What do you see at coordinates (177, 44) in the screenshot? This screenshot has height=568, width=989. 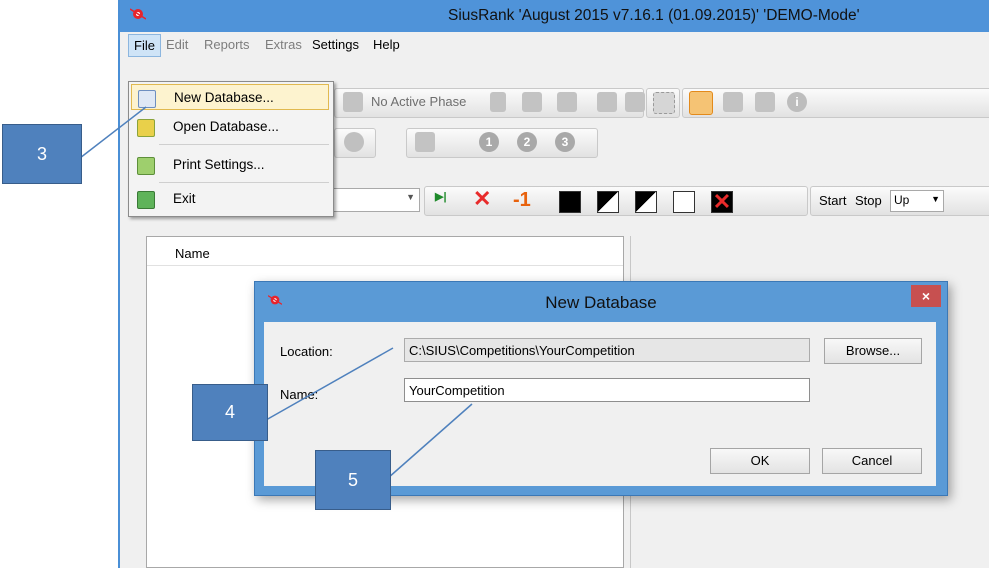 I see `menu-edit: Edit` at bounding box center [177, 44].